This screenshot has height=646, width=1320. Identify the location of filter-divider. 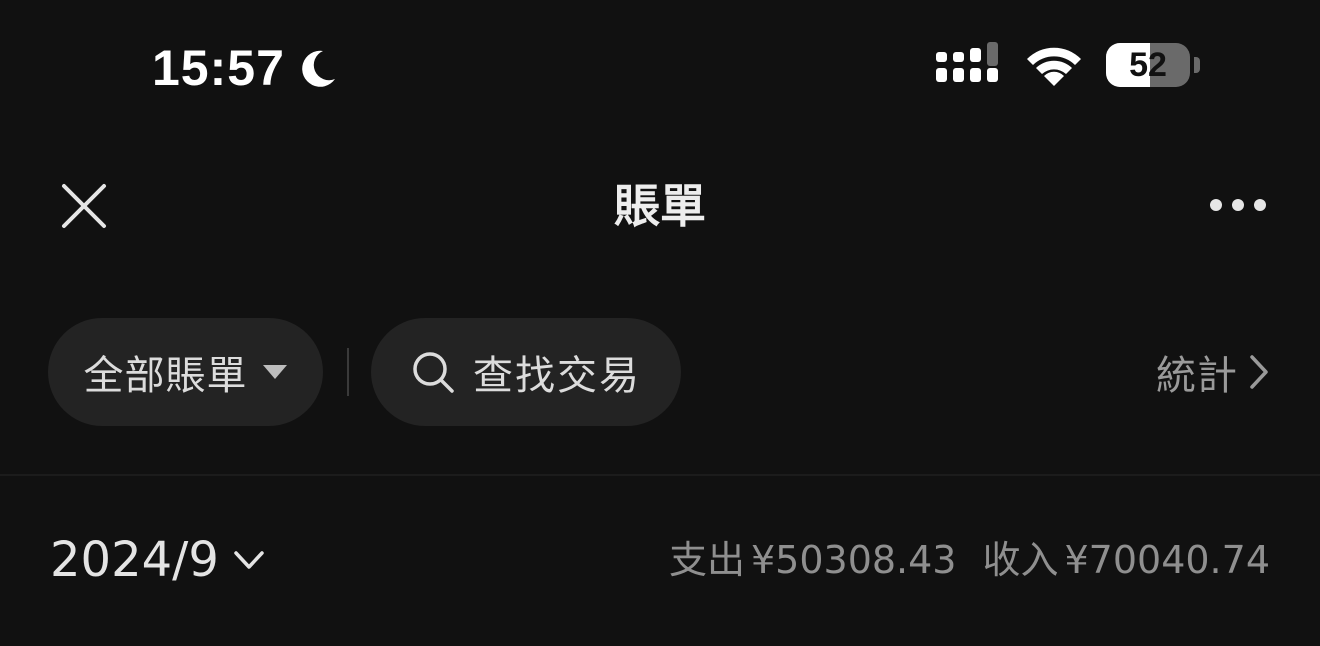
(348, 372).